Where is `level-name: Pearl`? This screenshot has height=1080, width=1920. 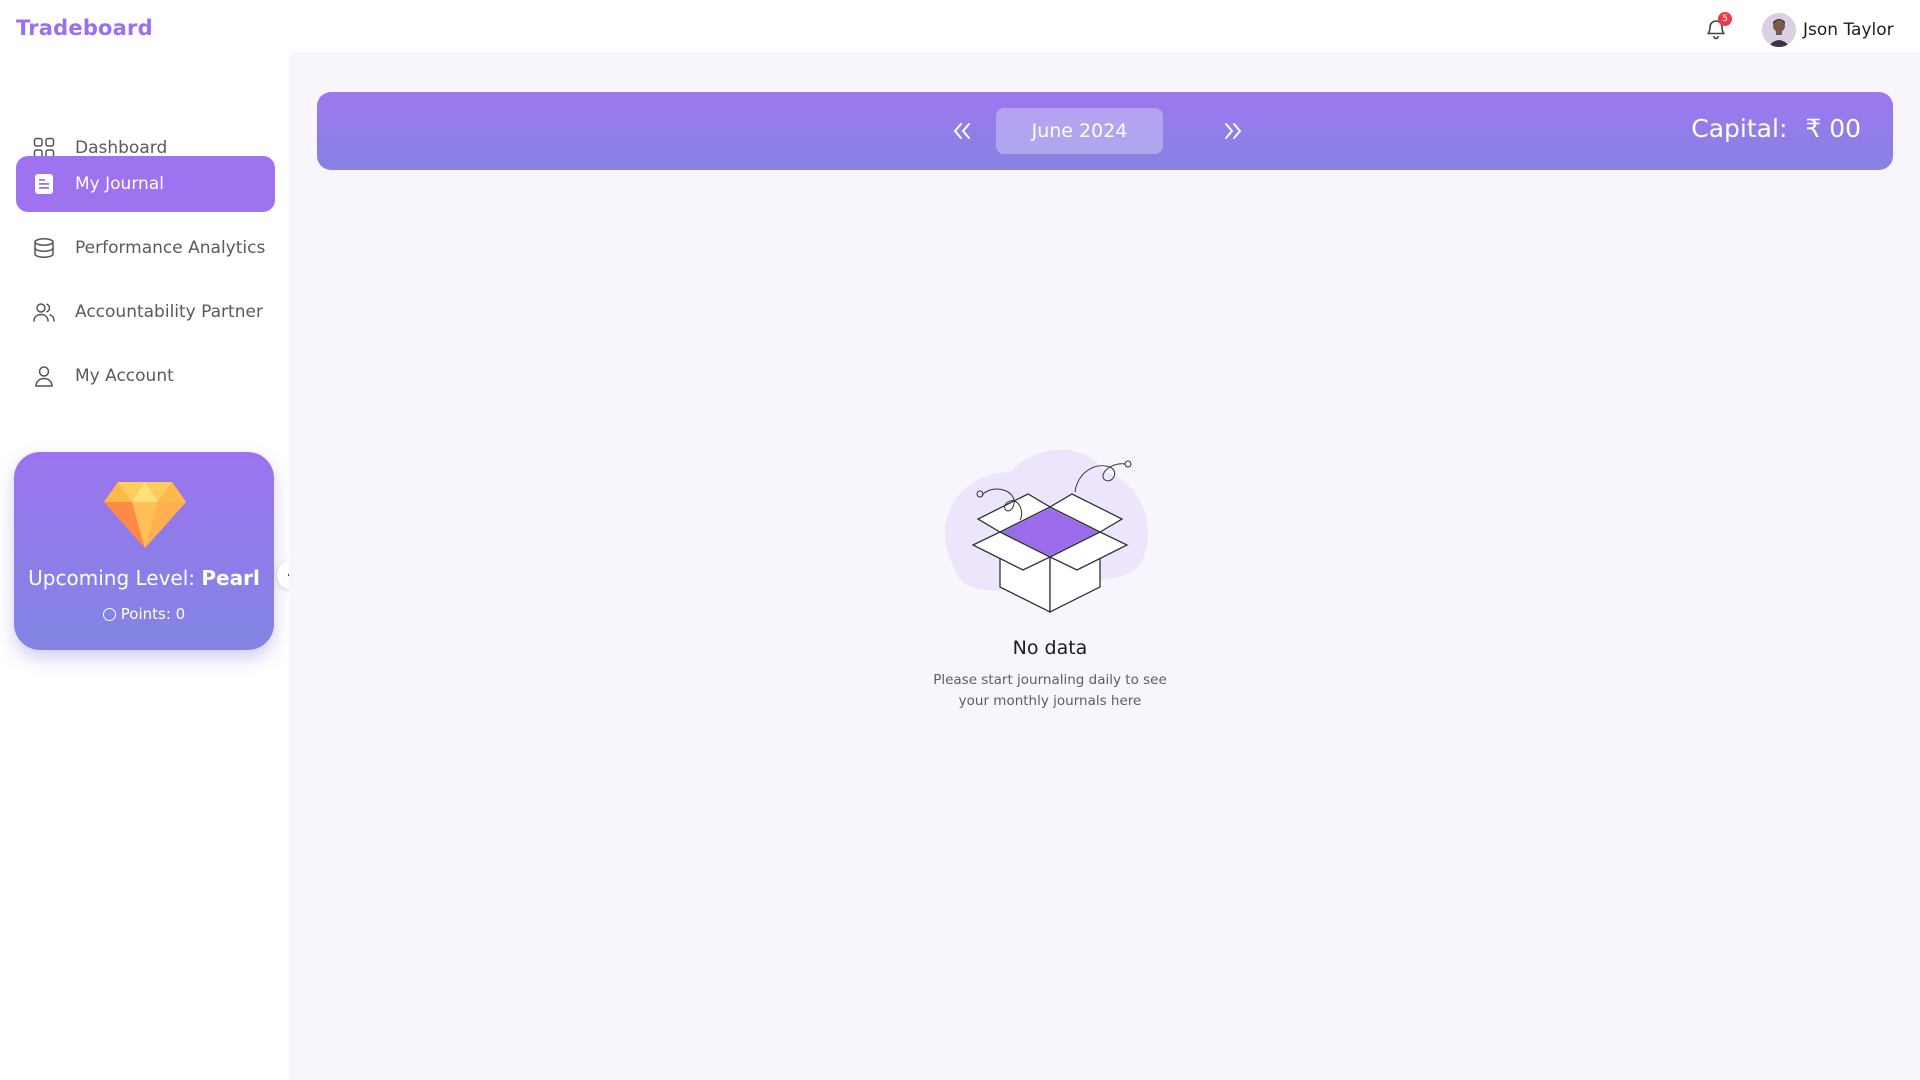 level-name: Pearl is located at coordinates (230, 578).